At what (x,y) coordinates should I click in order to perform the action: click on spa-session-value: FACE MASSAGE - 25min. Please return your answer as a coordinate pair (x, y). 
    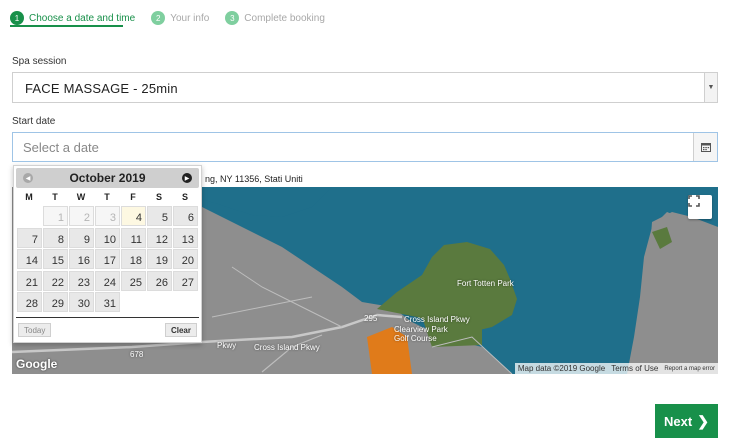
    Looking at the image, I should click on (101, 88).